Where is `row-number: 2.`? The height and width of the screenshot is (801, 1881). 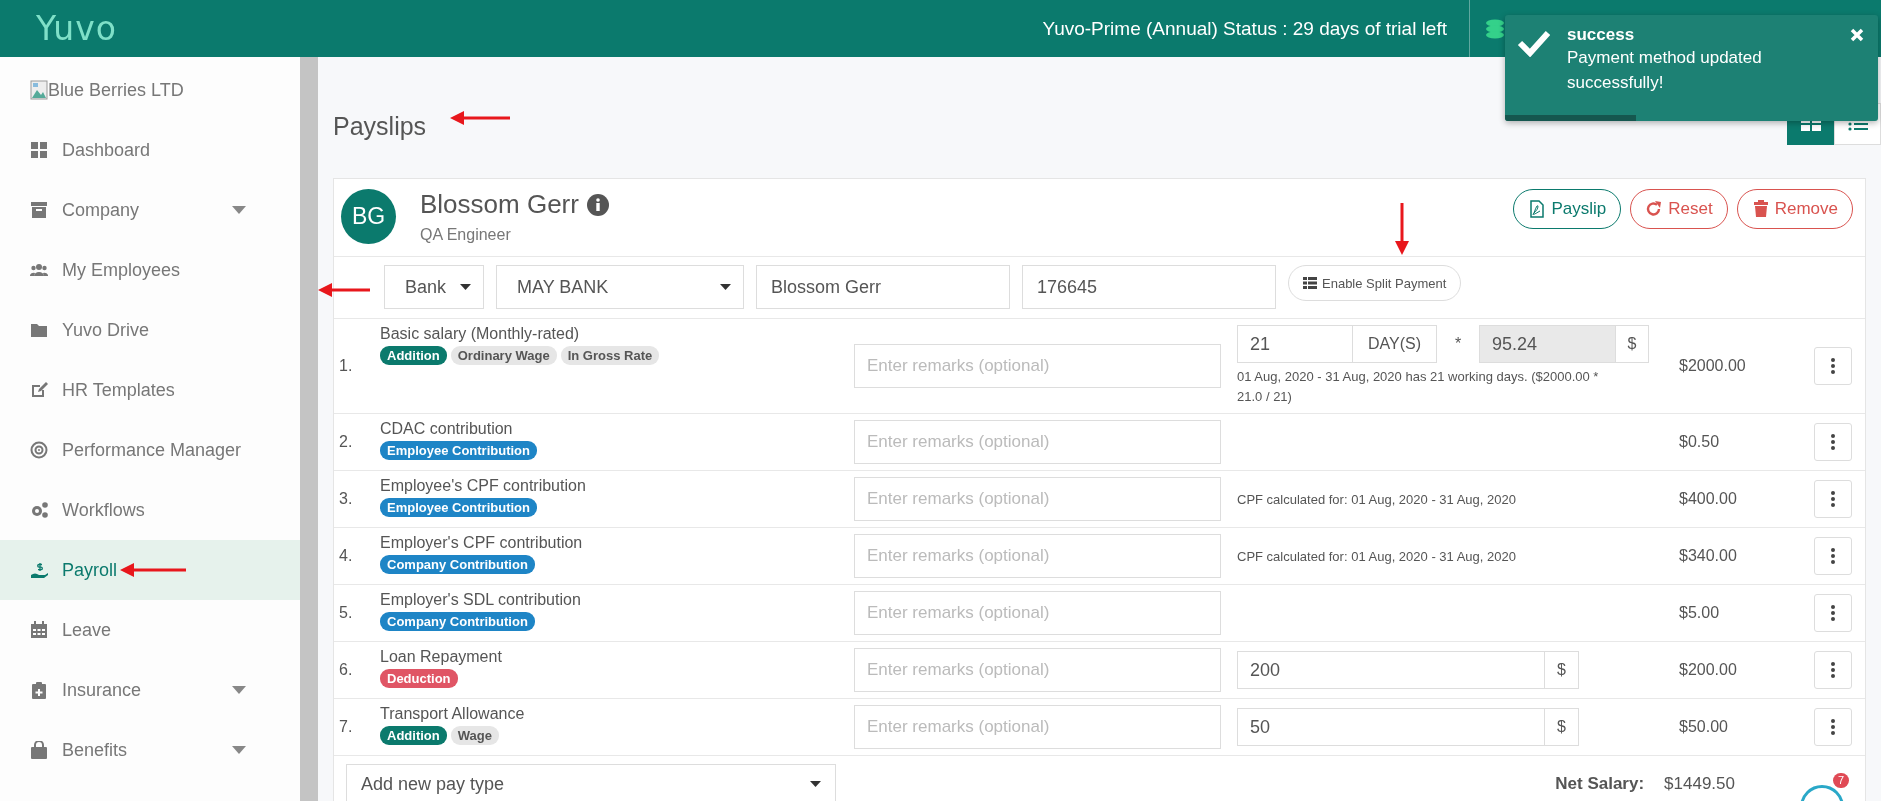 row-number: 2. is located at coordinates (346, 442).